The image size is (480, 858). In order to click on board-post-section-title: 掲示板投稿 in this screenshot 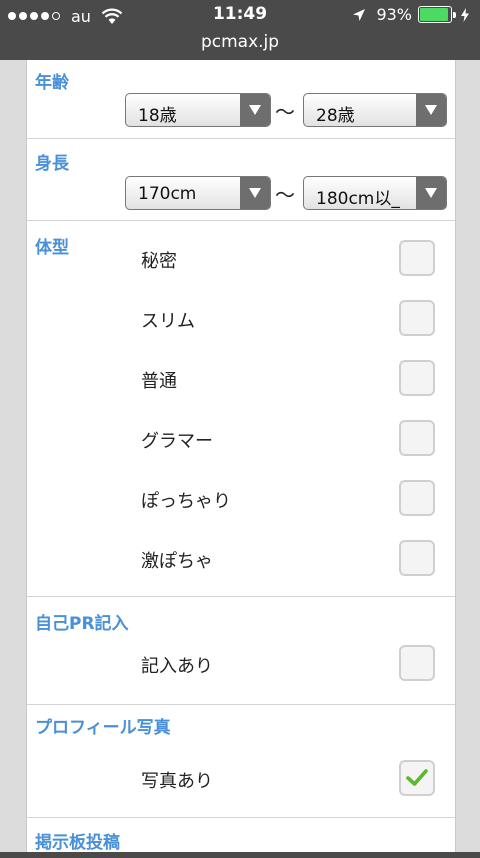, I will do `click(77, 843)`.